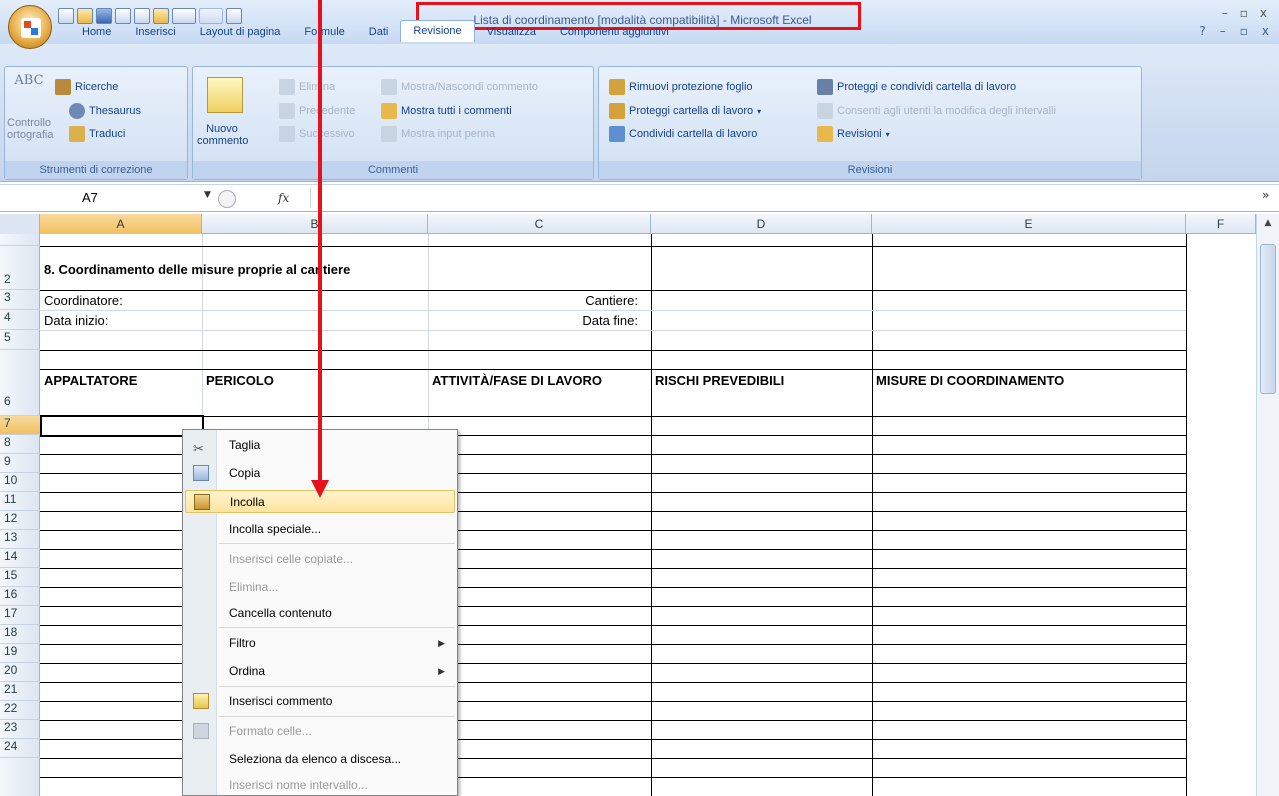 This screenshot has width=1279, height=796. Describe the element at coordinates (584, 320) in the screenshot. I see `cell-data-fine: Data fine:` at that location.